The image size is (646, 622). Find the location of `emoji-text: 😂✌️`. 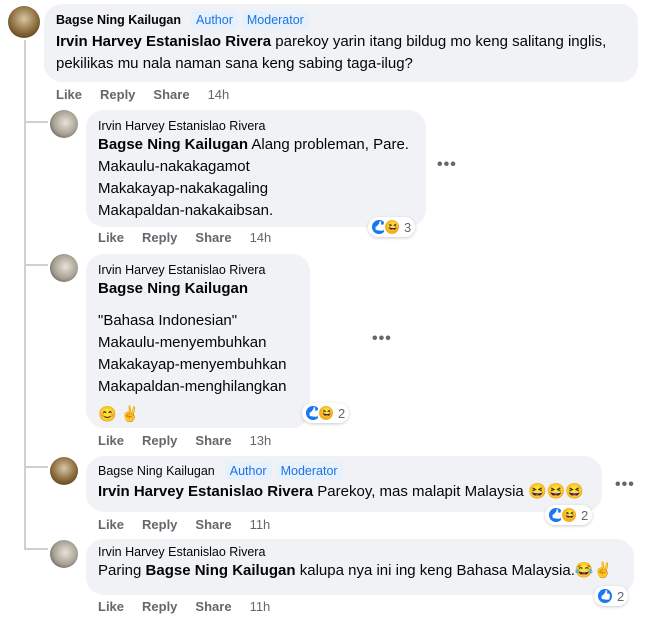

emoji-text: 😂✌️ is located at coordinates (593, 570).